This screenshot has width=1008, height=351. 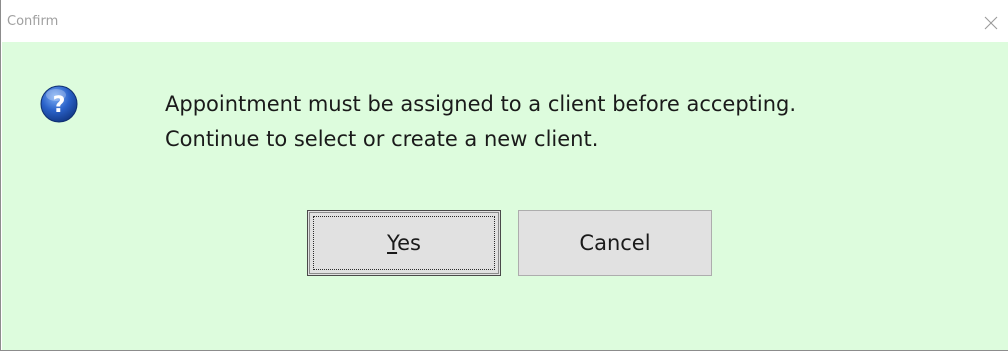 I want to click on cancel-button-label: Cancel, so click(x=615, y=243).